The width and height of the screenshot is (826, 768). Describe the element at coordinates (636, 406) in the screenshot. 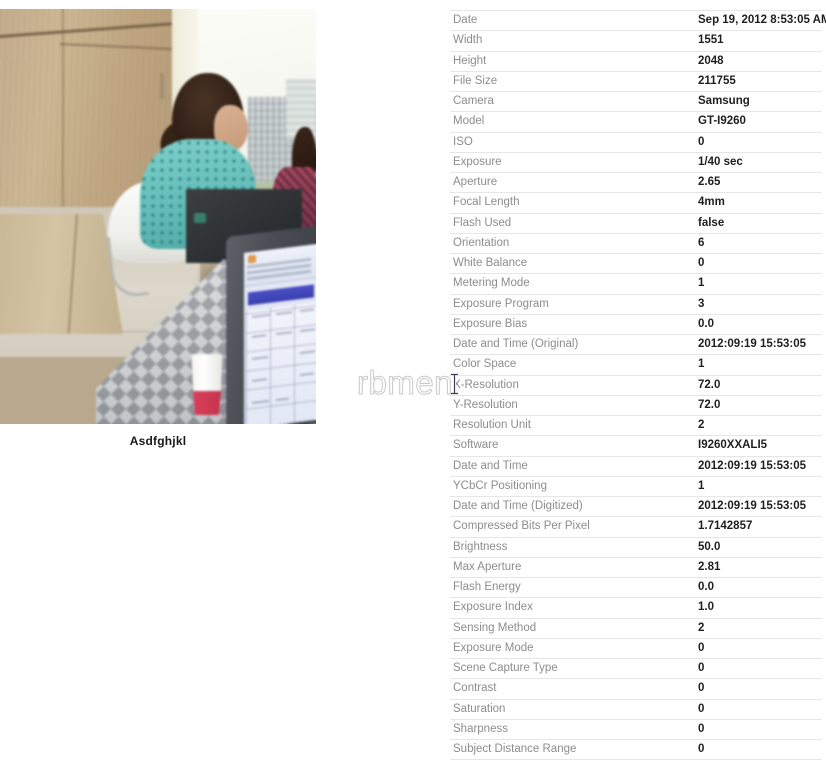

I see `table-row: Y-Resolution 72.0` at that location.